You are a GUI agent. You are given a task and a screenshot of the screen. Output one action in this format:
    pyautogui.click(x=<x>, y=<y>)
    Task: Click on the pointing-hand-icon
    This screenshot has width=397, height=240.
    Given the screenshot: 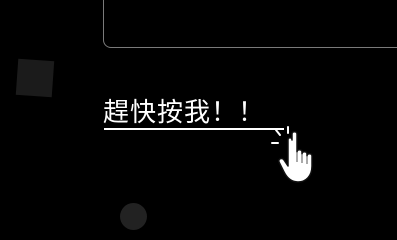 What is the action you would take?
    pyautogui.click(x=292, y=154)
    